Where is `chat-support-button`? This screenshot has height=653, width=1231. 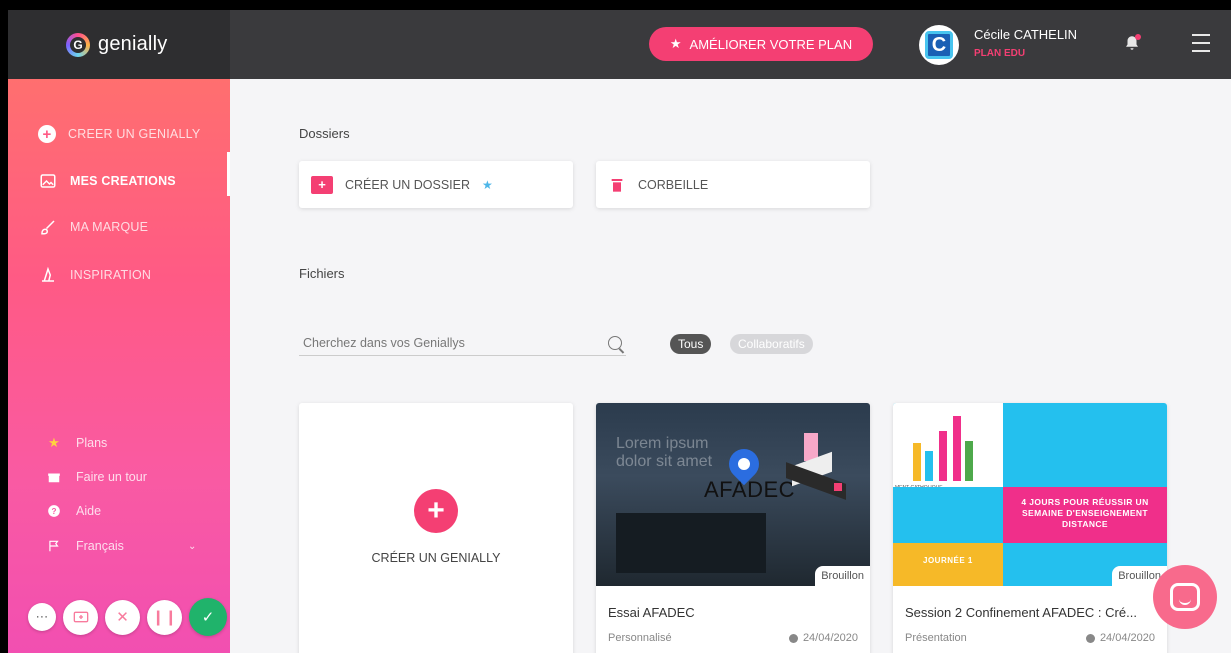
chat-support-button is located at coordinates (1185, 597).